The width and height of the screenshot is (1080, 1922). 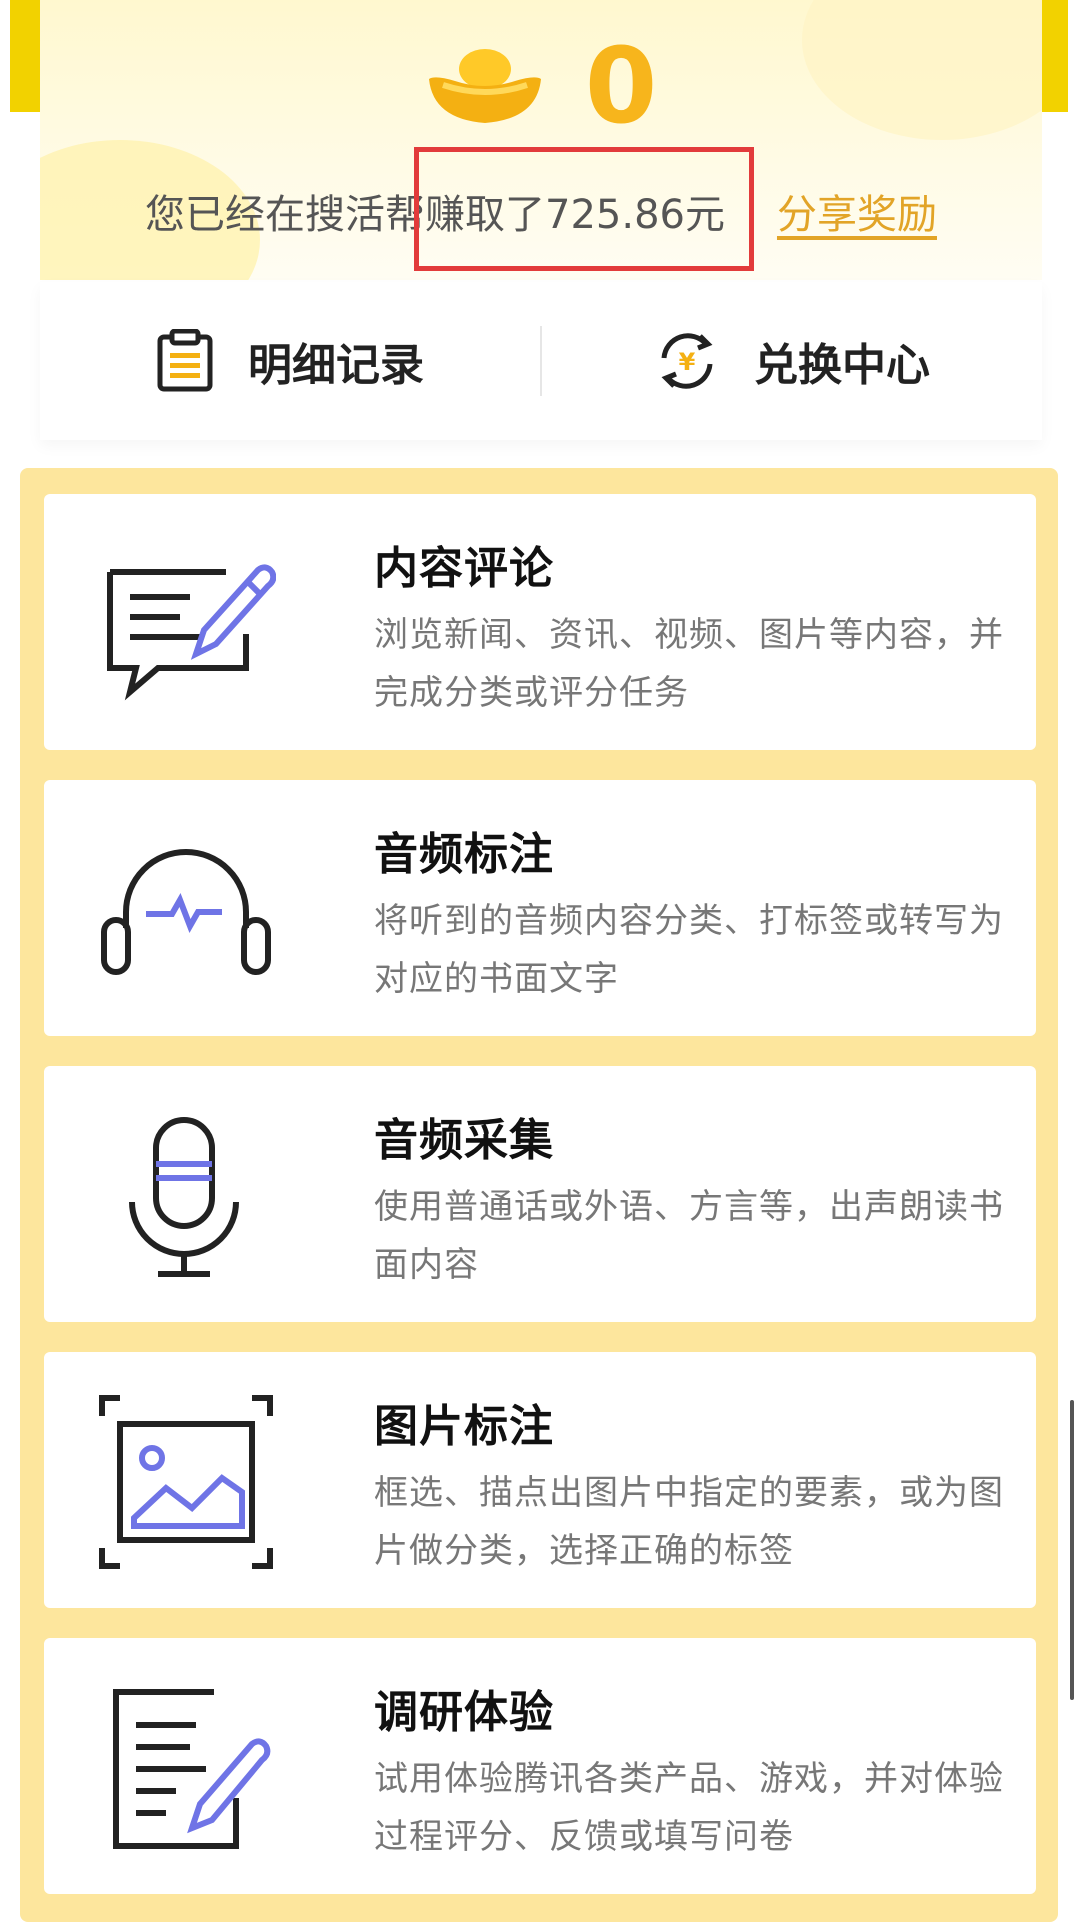 I want to click on task-description: 浏览新闻、资讯、视频、图片等内容，并完成分类或评分任务, so click(x=689, y=664).